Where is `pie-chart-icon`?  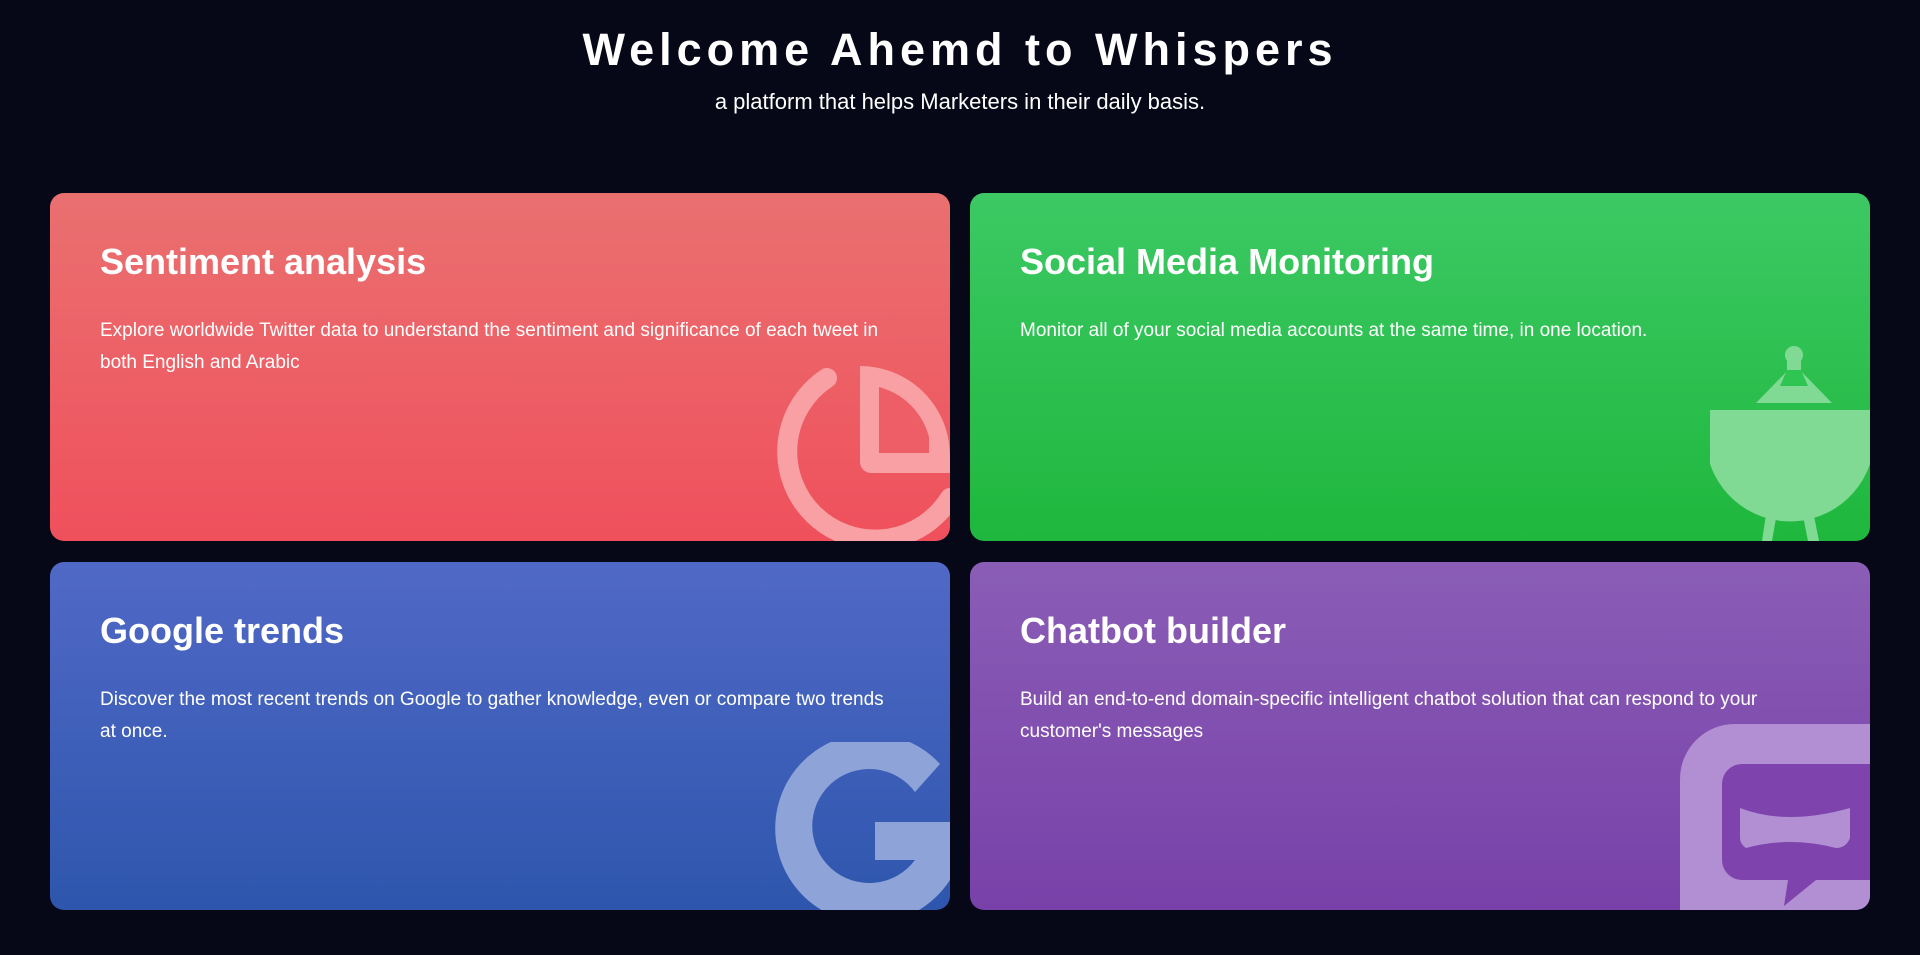
pie-chart-icon is located at coordinates (863, 453).